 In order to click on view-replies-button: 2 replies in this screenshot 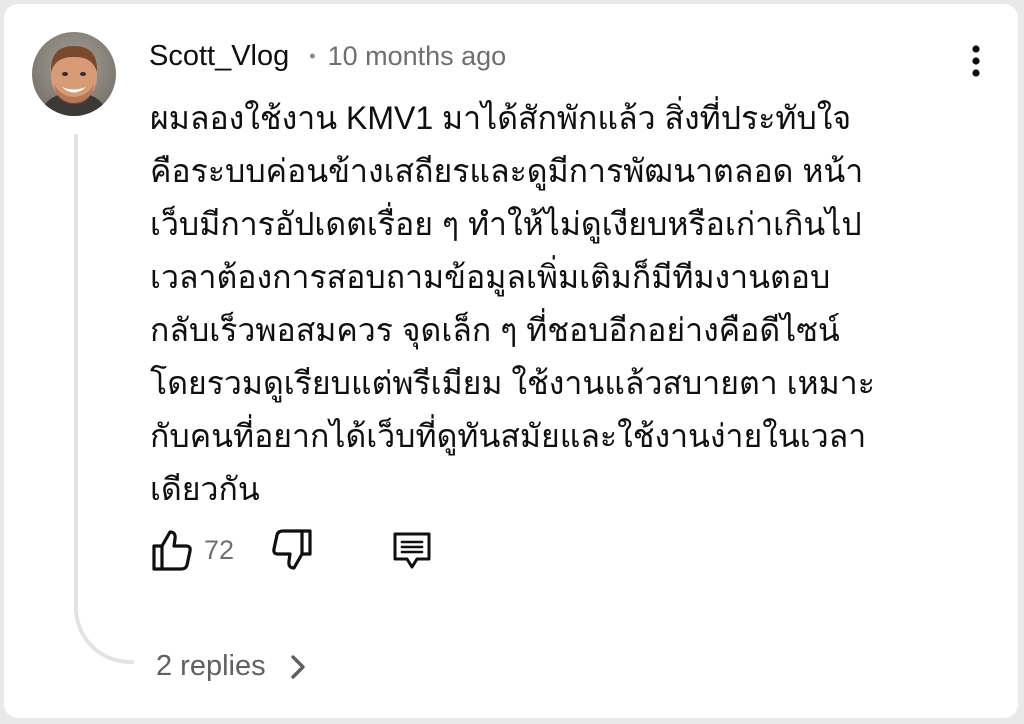, I will do `click(233, 666)`.